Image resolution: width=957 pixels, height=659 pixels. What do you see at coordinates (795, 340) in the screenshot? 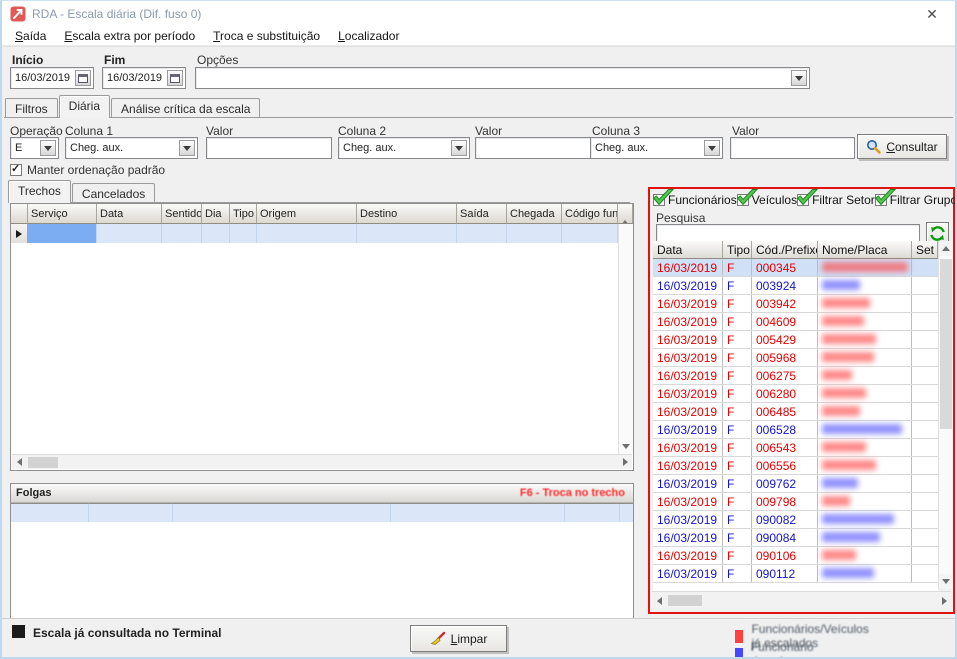
I see `funcionario-row: 16/03/2019 F 005429` at bounding box center [795, 340].